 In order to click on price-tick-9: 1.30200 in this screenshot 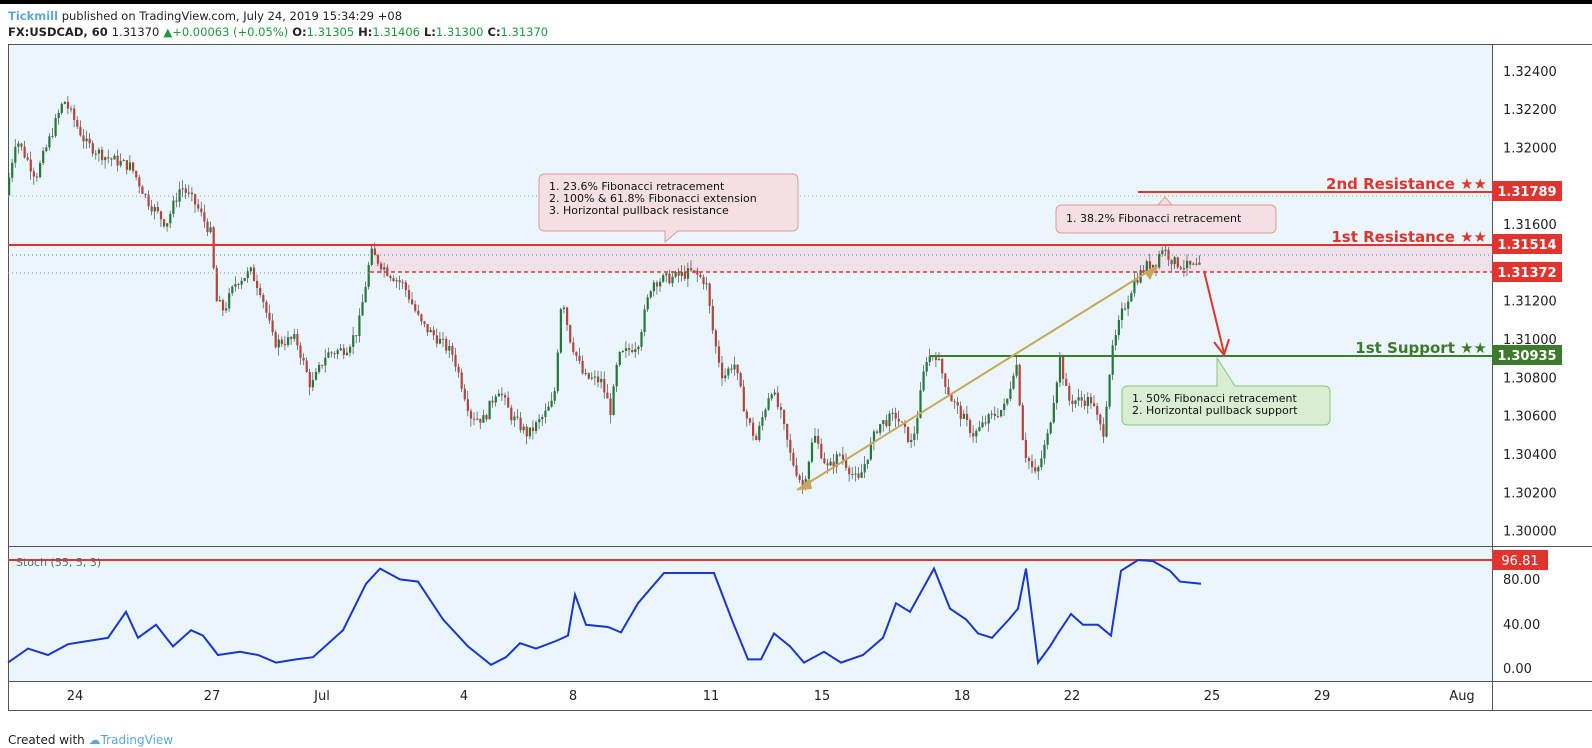, I will do `click(1530, 493)`.